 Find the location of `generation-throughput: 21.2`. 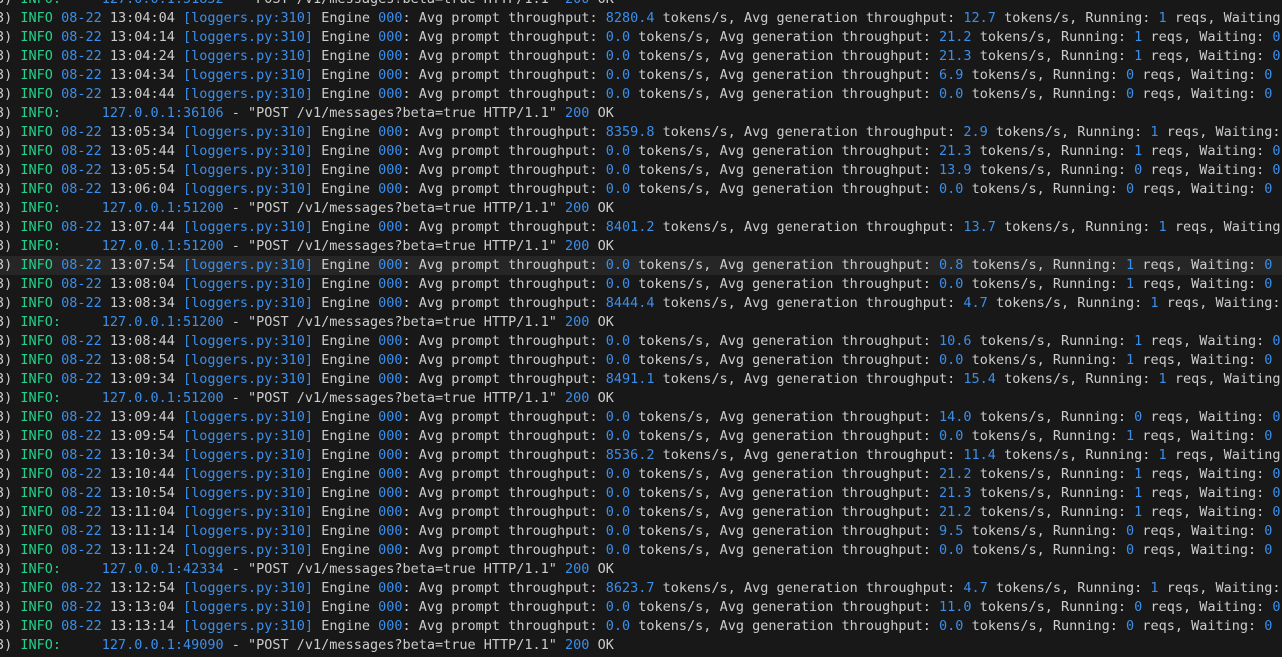

generation-throughput: 21.2 is located at coordinates (955, 37).